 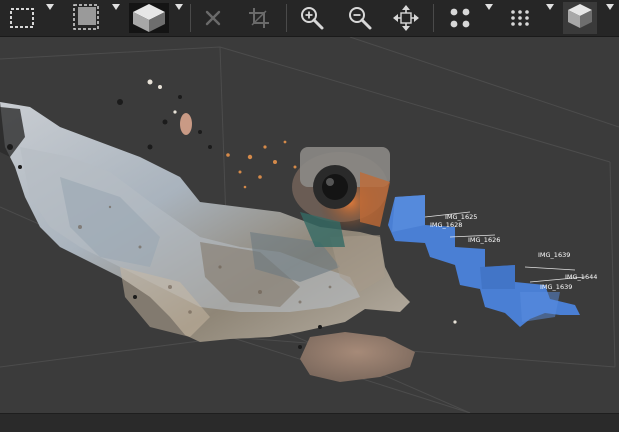 I want to click on crop-icon, so click(x=259, y=18).